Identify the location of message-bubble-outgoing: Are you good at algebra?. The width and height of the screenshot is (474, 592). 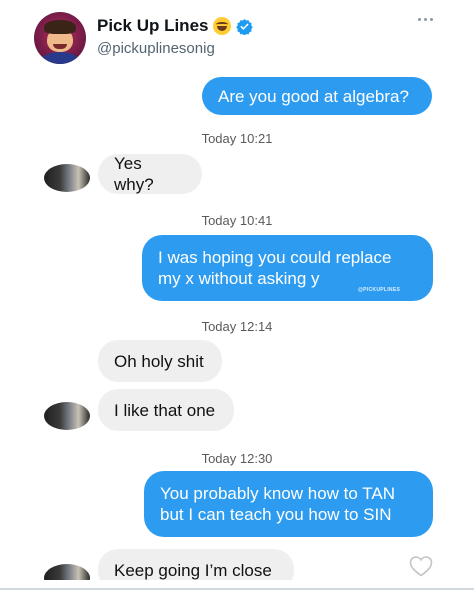
(317, 96).